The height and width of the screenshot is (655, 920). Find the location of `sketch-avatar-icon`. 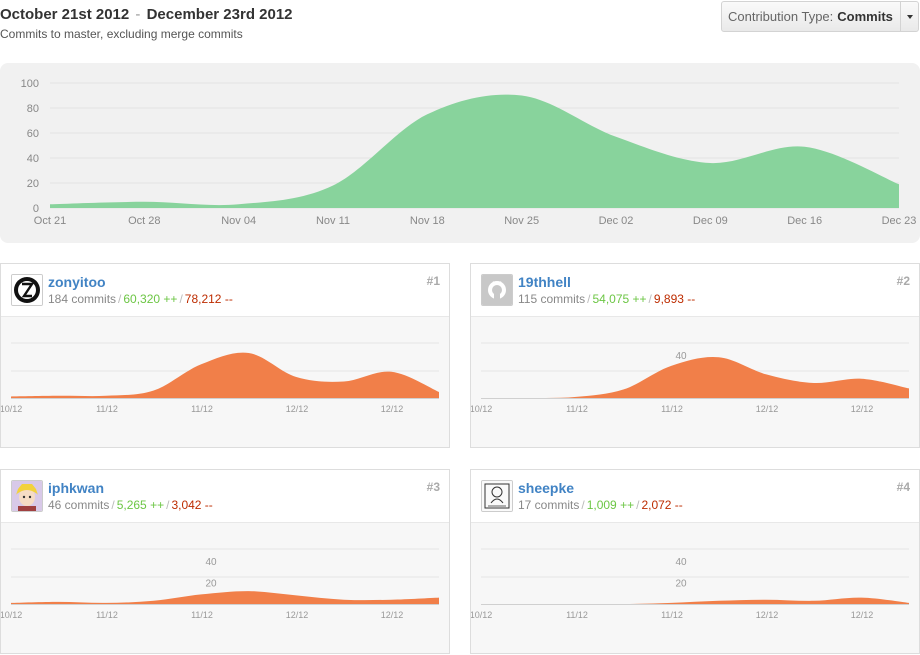

sketch-avatar-icon is located at coordinates (497, 496).